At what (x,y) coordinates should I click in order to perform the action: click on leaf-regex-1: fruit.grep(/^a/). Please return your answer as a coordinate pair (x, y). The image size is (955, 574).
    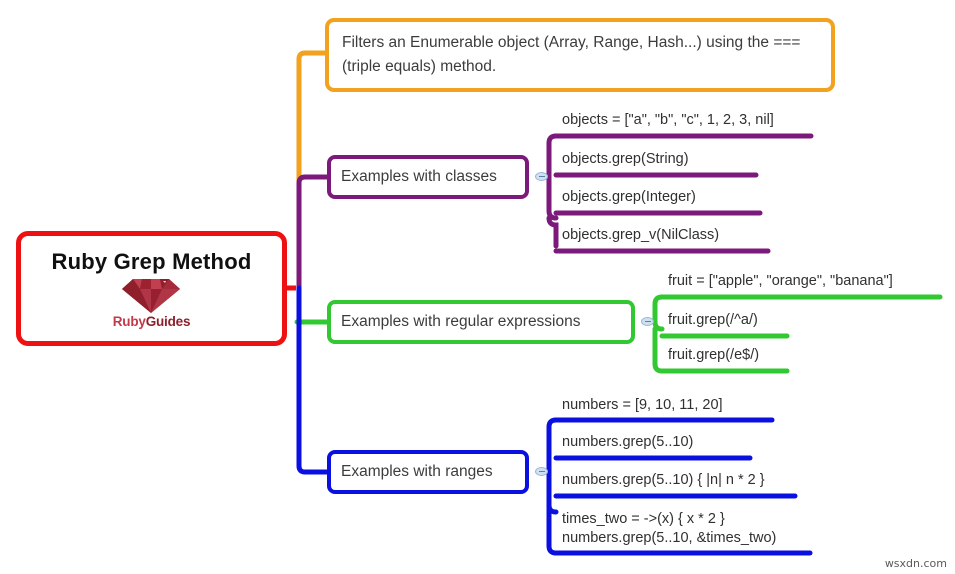
    Looking at the image, I should click on (713, 320).